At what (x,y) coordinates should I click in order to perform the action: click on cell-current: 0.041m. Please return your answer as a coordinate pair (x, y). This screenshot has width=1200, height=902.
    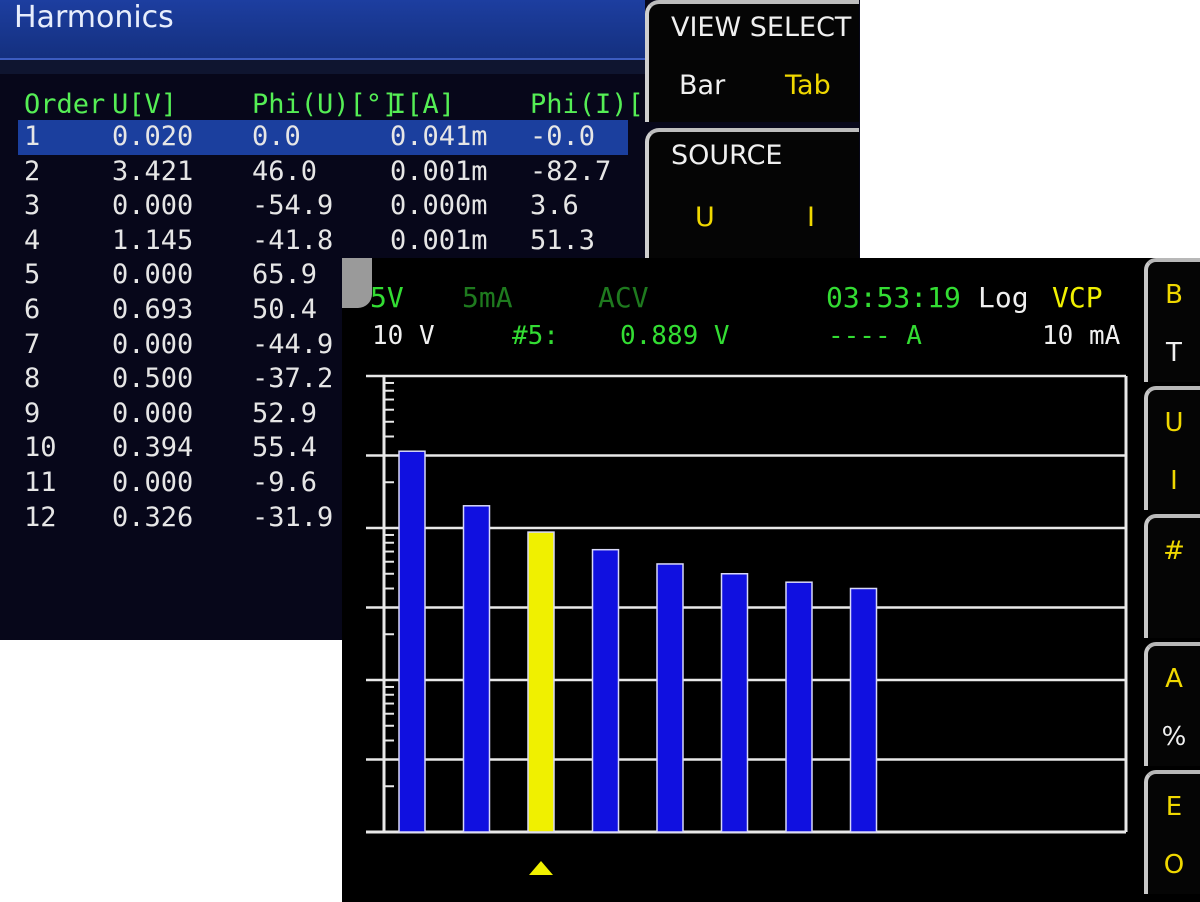
    Looking at the image, I should click on (439, 136).